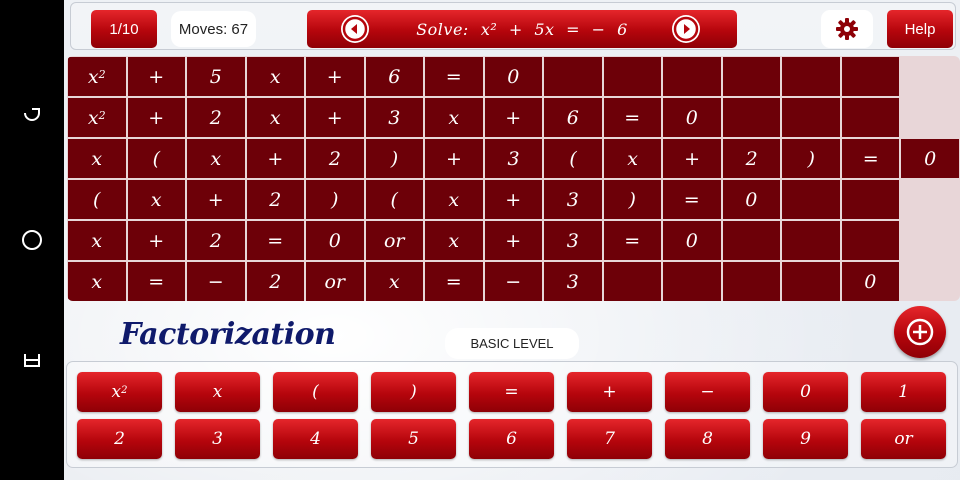 The image size is (960, 480). Describe the element at coordinates (805, 439) in the screenshot. I see `key-1-7: 9` at that location.